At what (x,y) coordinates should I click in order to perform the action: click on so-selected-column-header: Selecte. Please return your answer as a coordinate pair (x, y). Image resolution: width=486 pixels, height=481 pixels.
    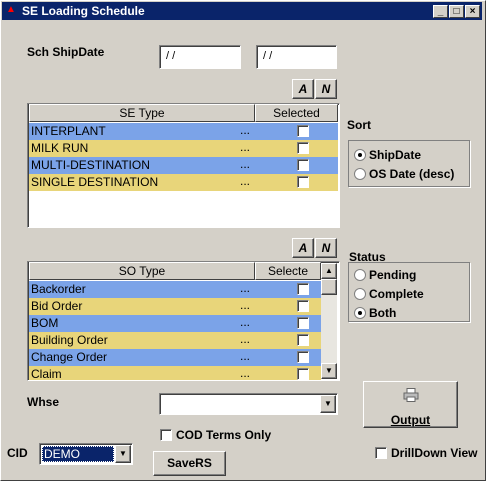
    Looking at the image, I should click on (288, 271).